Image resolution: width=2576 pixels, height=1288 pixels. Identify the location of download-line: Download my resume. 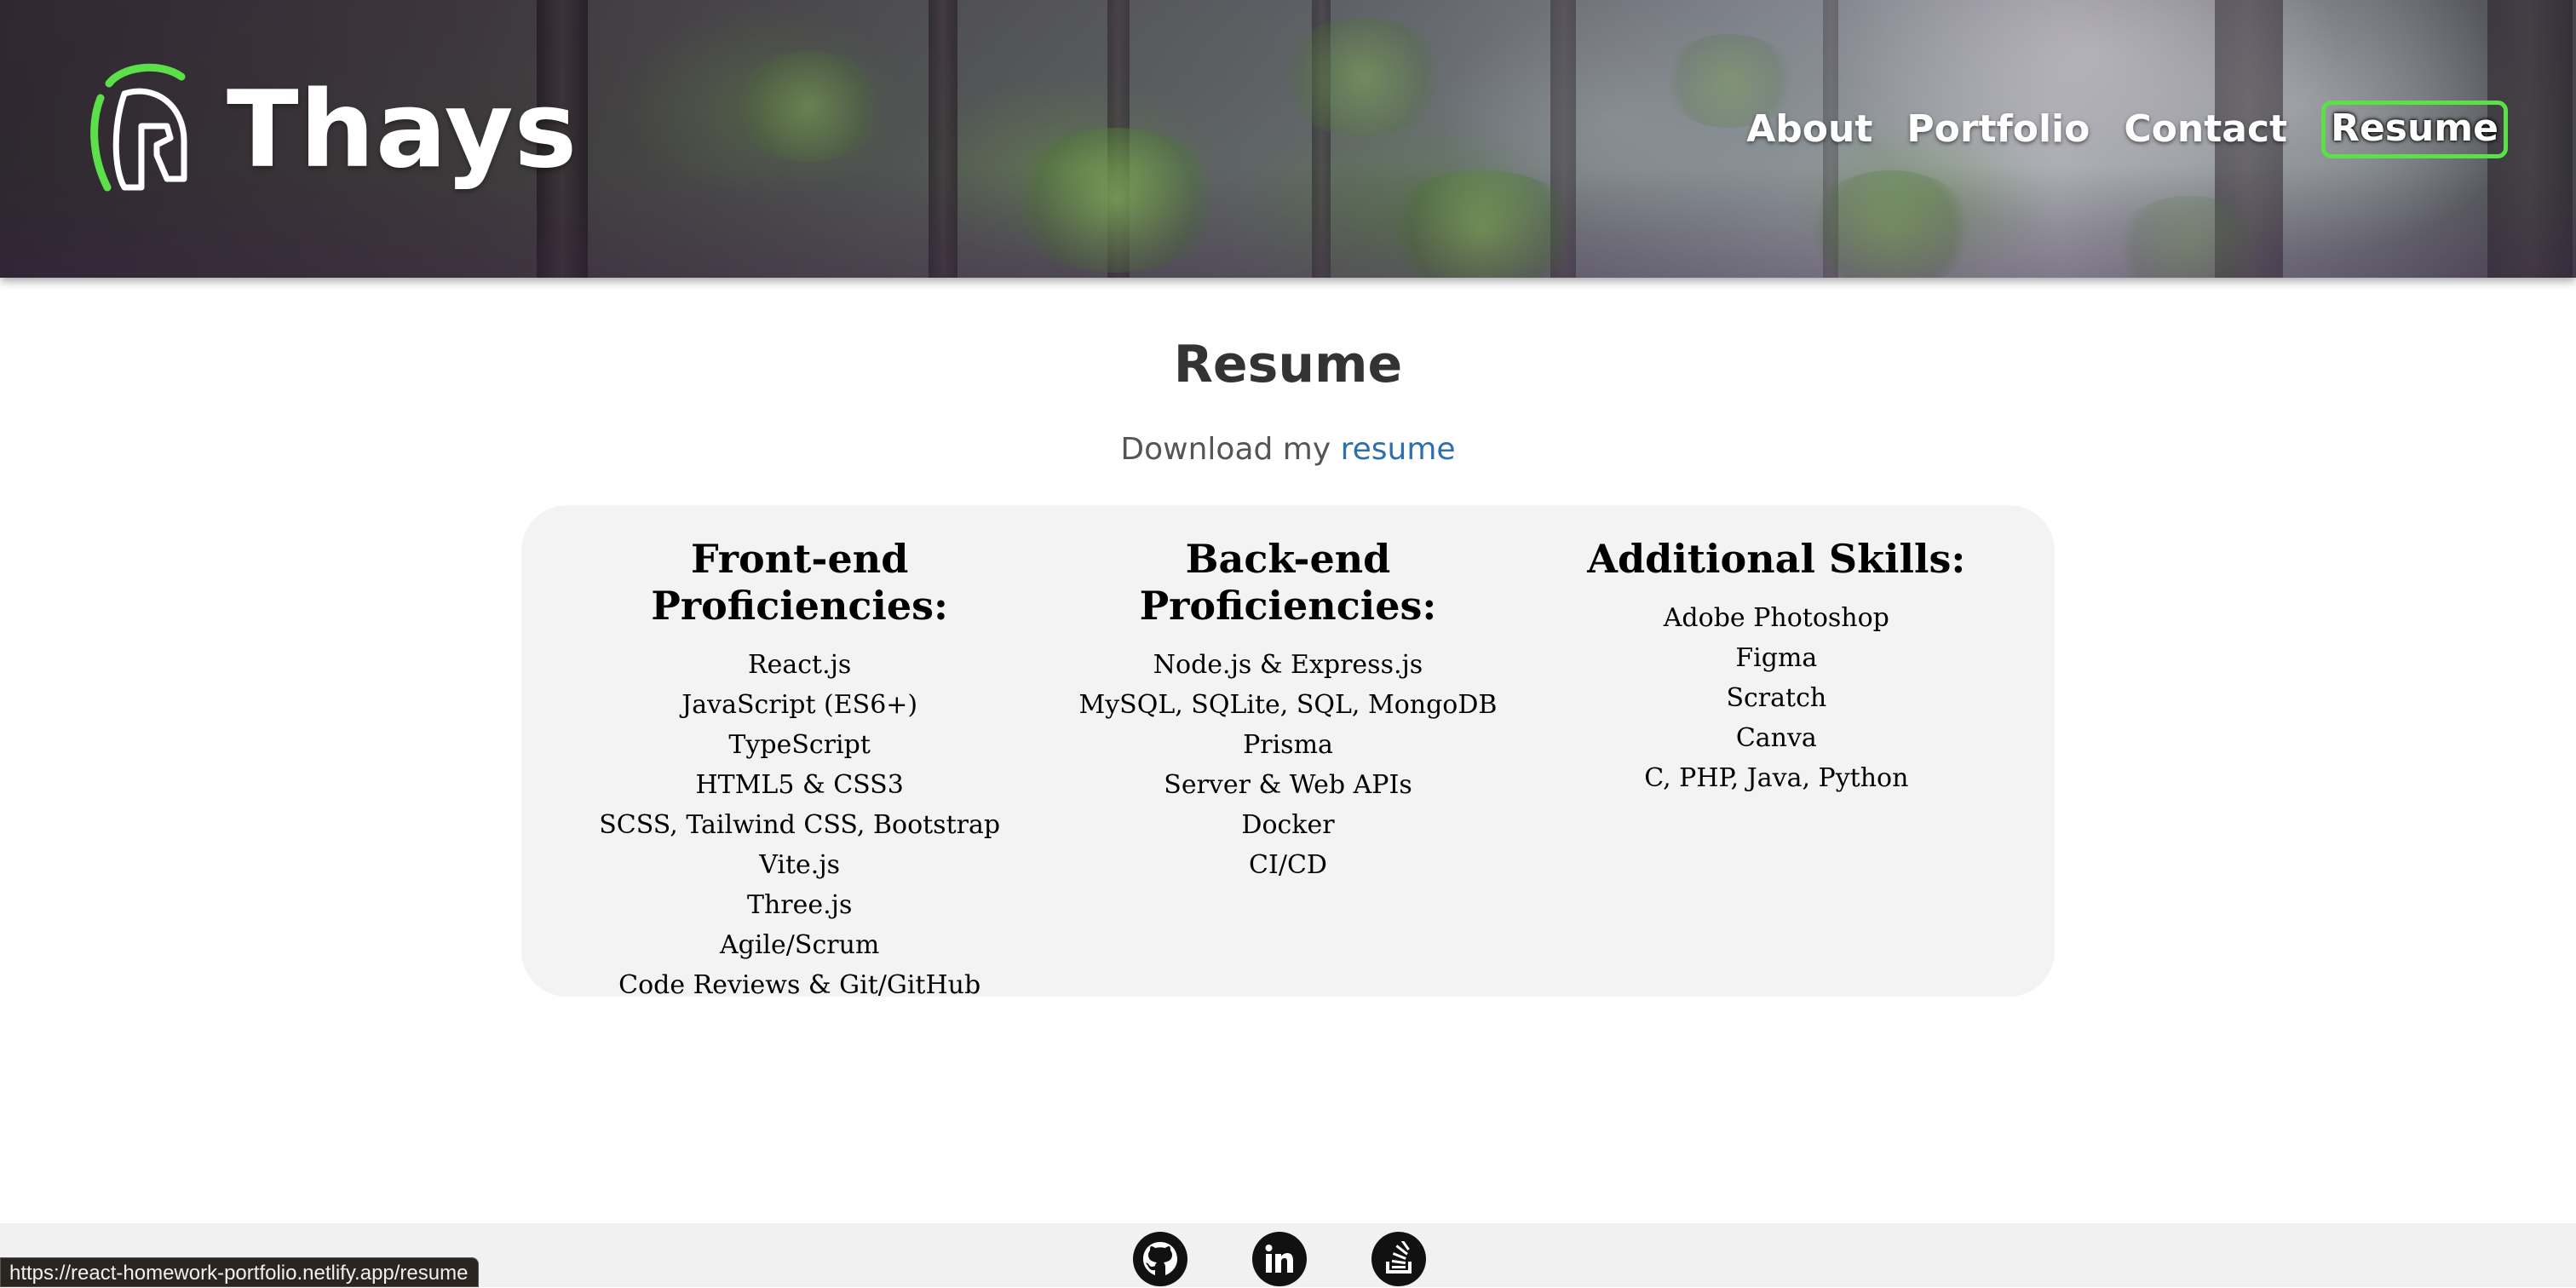
(1288, 450).